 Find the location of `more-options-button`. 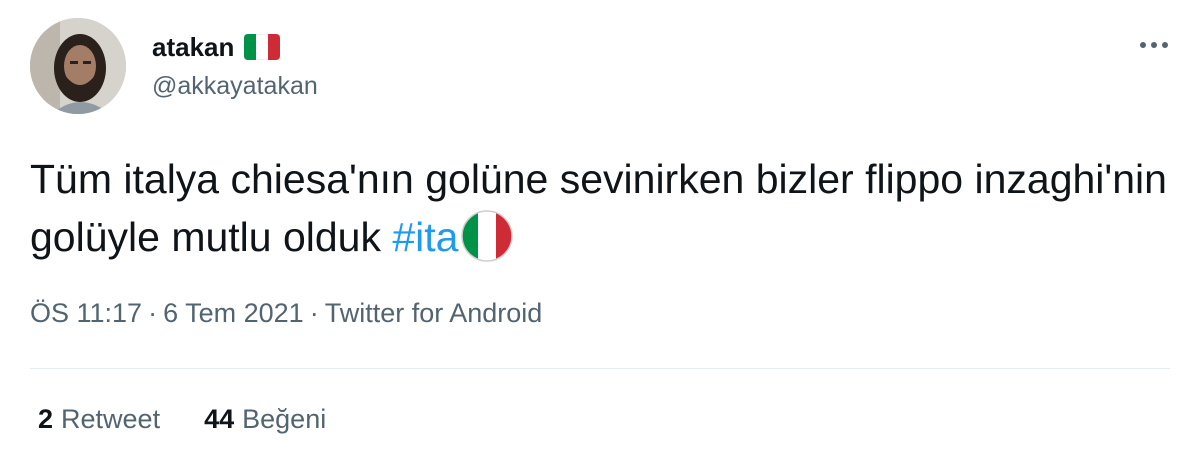

more-options-button is located at coordinates (1154, 45).